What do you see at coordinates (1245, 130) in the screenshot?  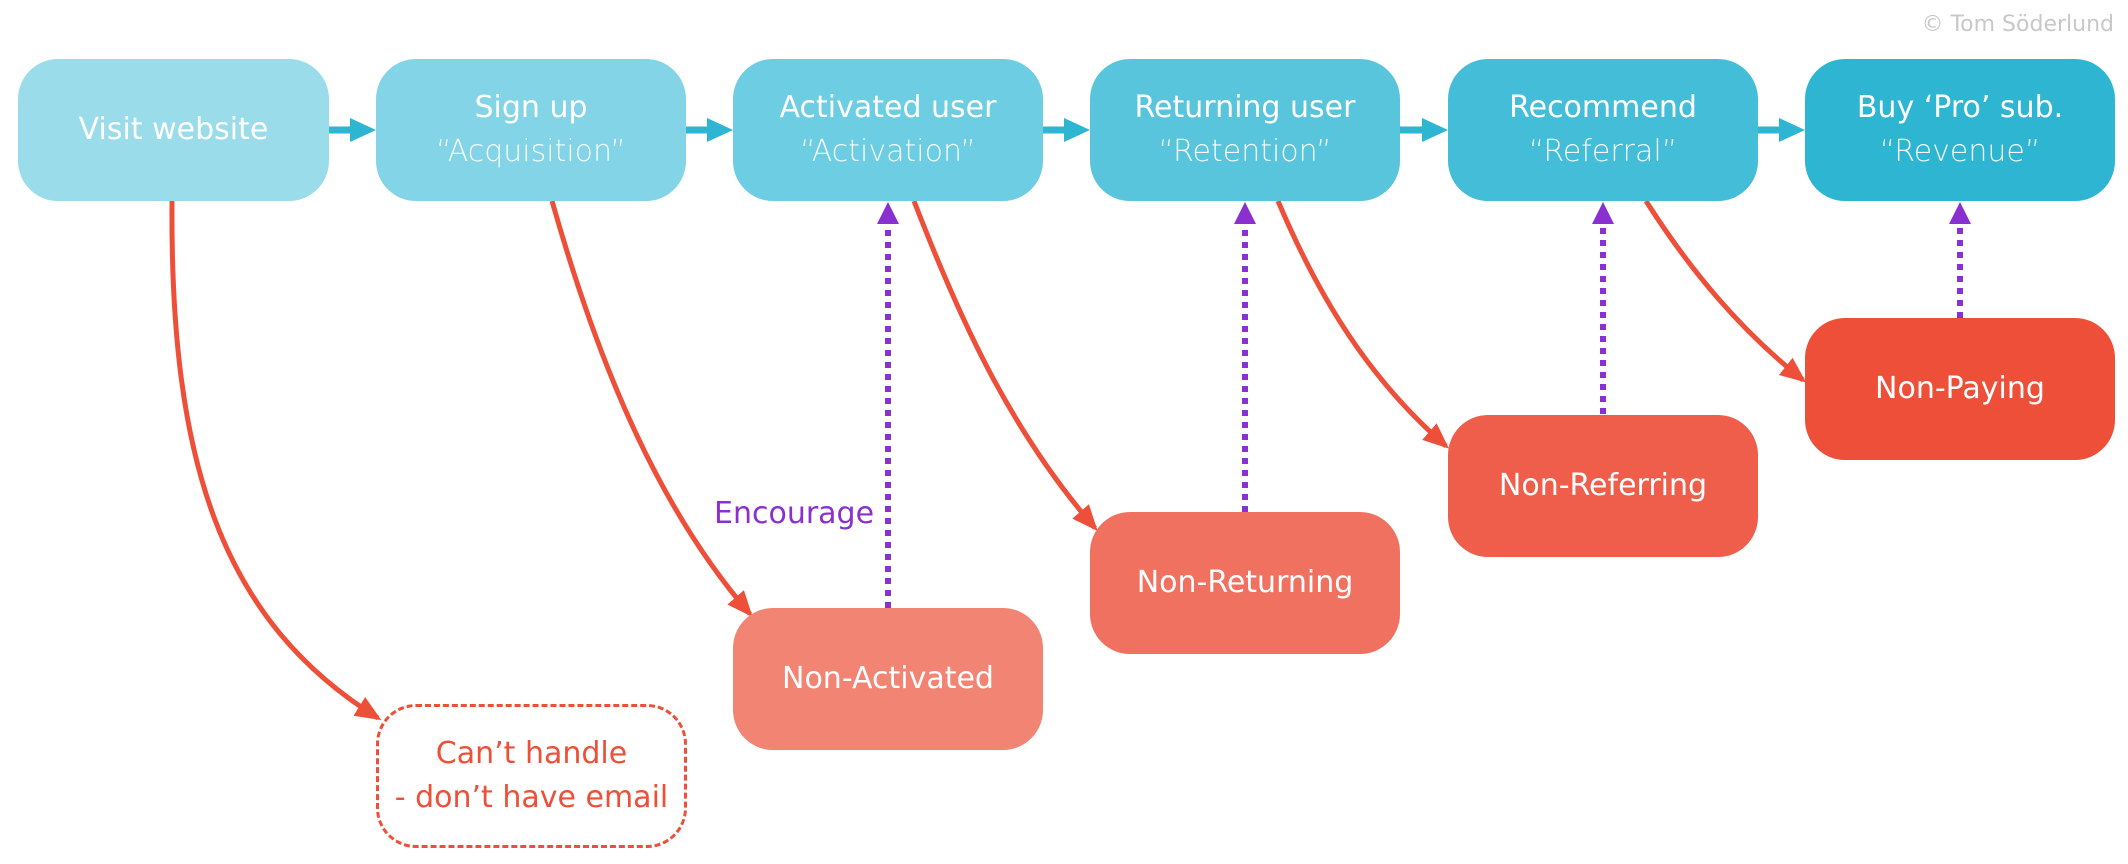 I see `stage-returning-user: Returning user “Retention”` at bounding box center [1245, 130].